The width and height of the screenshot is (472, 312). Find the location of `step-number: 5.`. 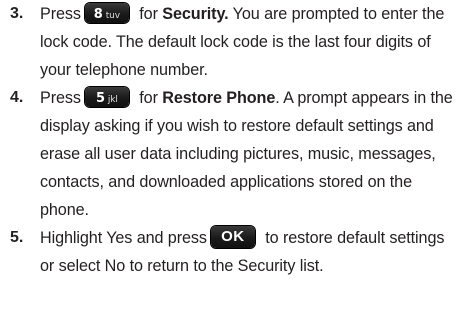

step-number: 5. is located at coordinates (17, 237).